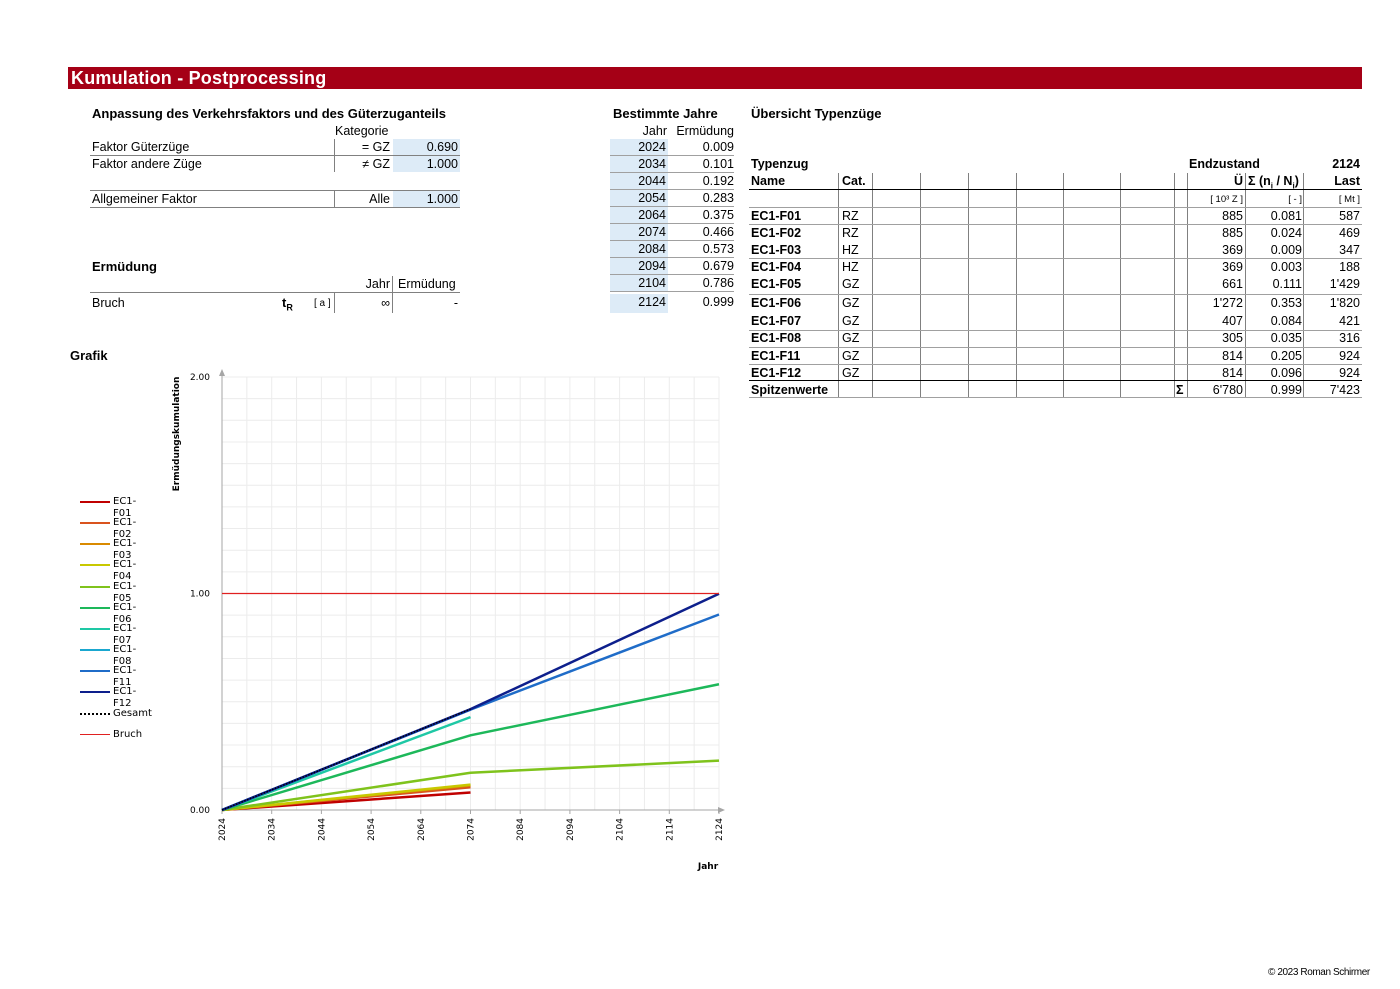 The height and width of the screenshot is (989, 1400). Describe the element at coordinates (639, 215) in the screenshot. I see `bj-jahr-input: 2064` at that location.